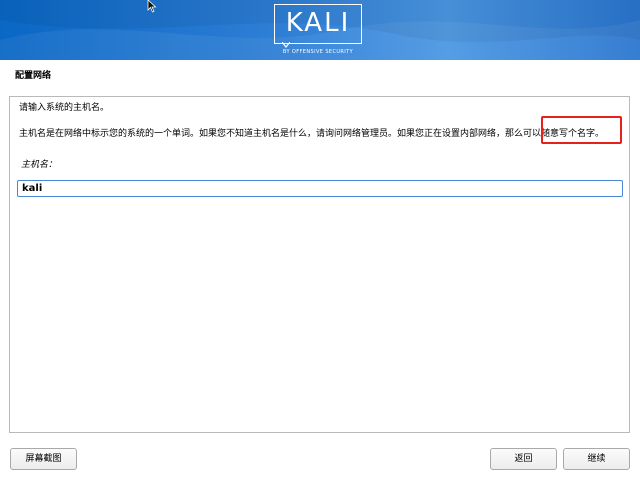 The height and width of the screenshot is (480, 640). I want to click on continue-button: 继续, so click(596, 459).